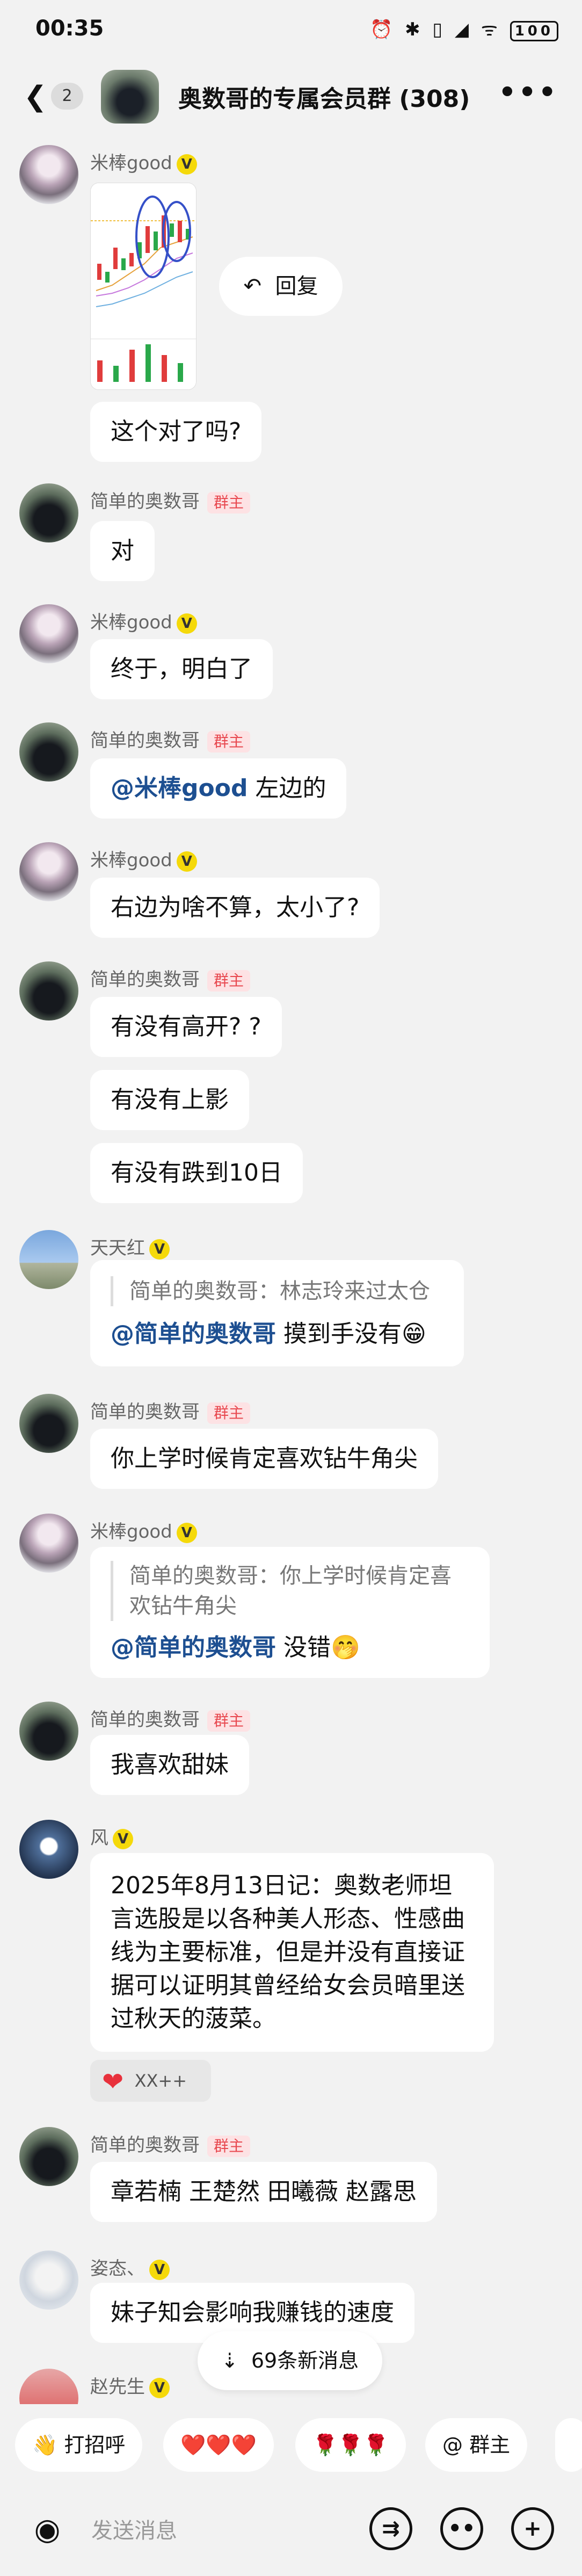  I want to click on message-text: 没错🤭, so click(318, 1647).